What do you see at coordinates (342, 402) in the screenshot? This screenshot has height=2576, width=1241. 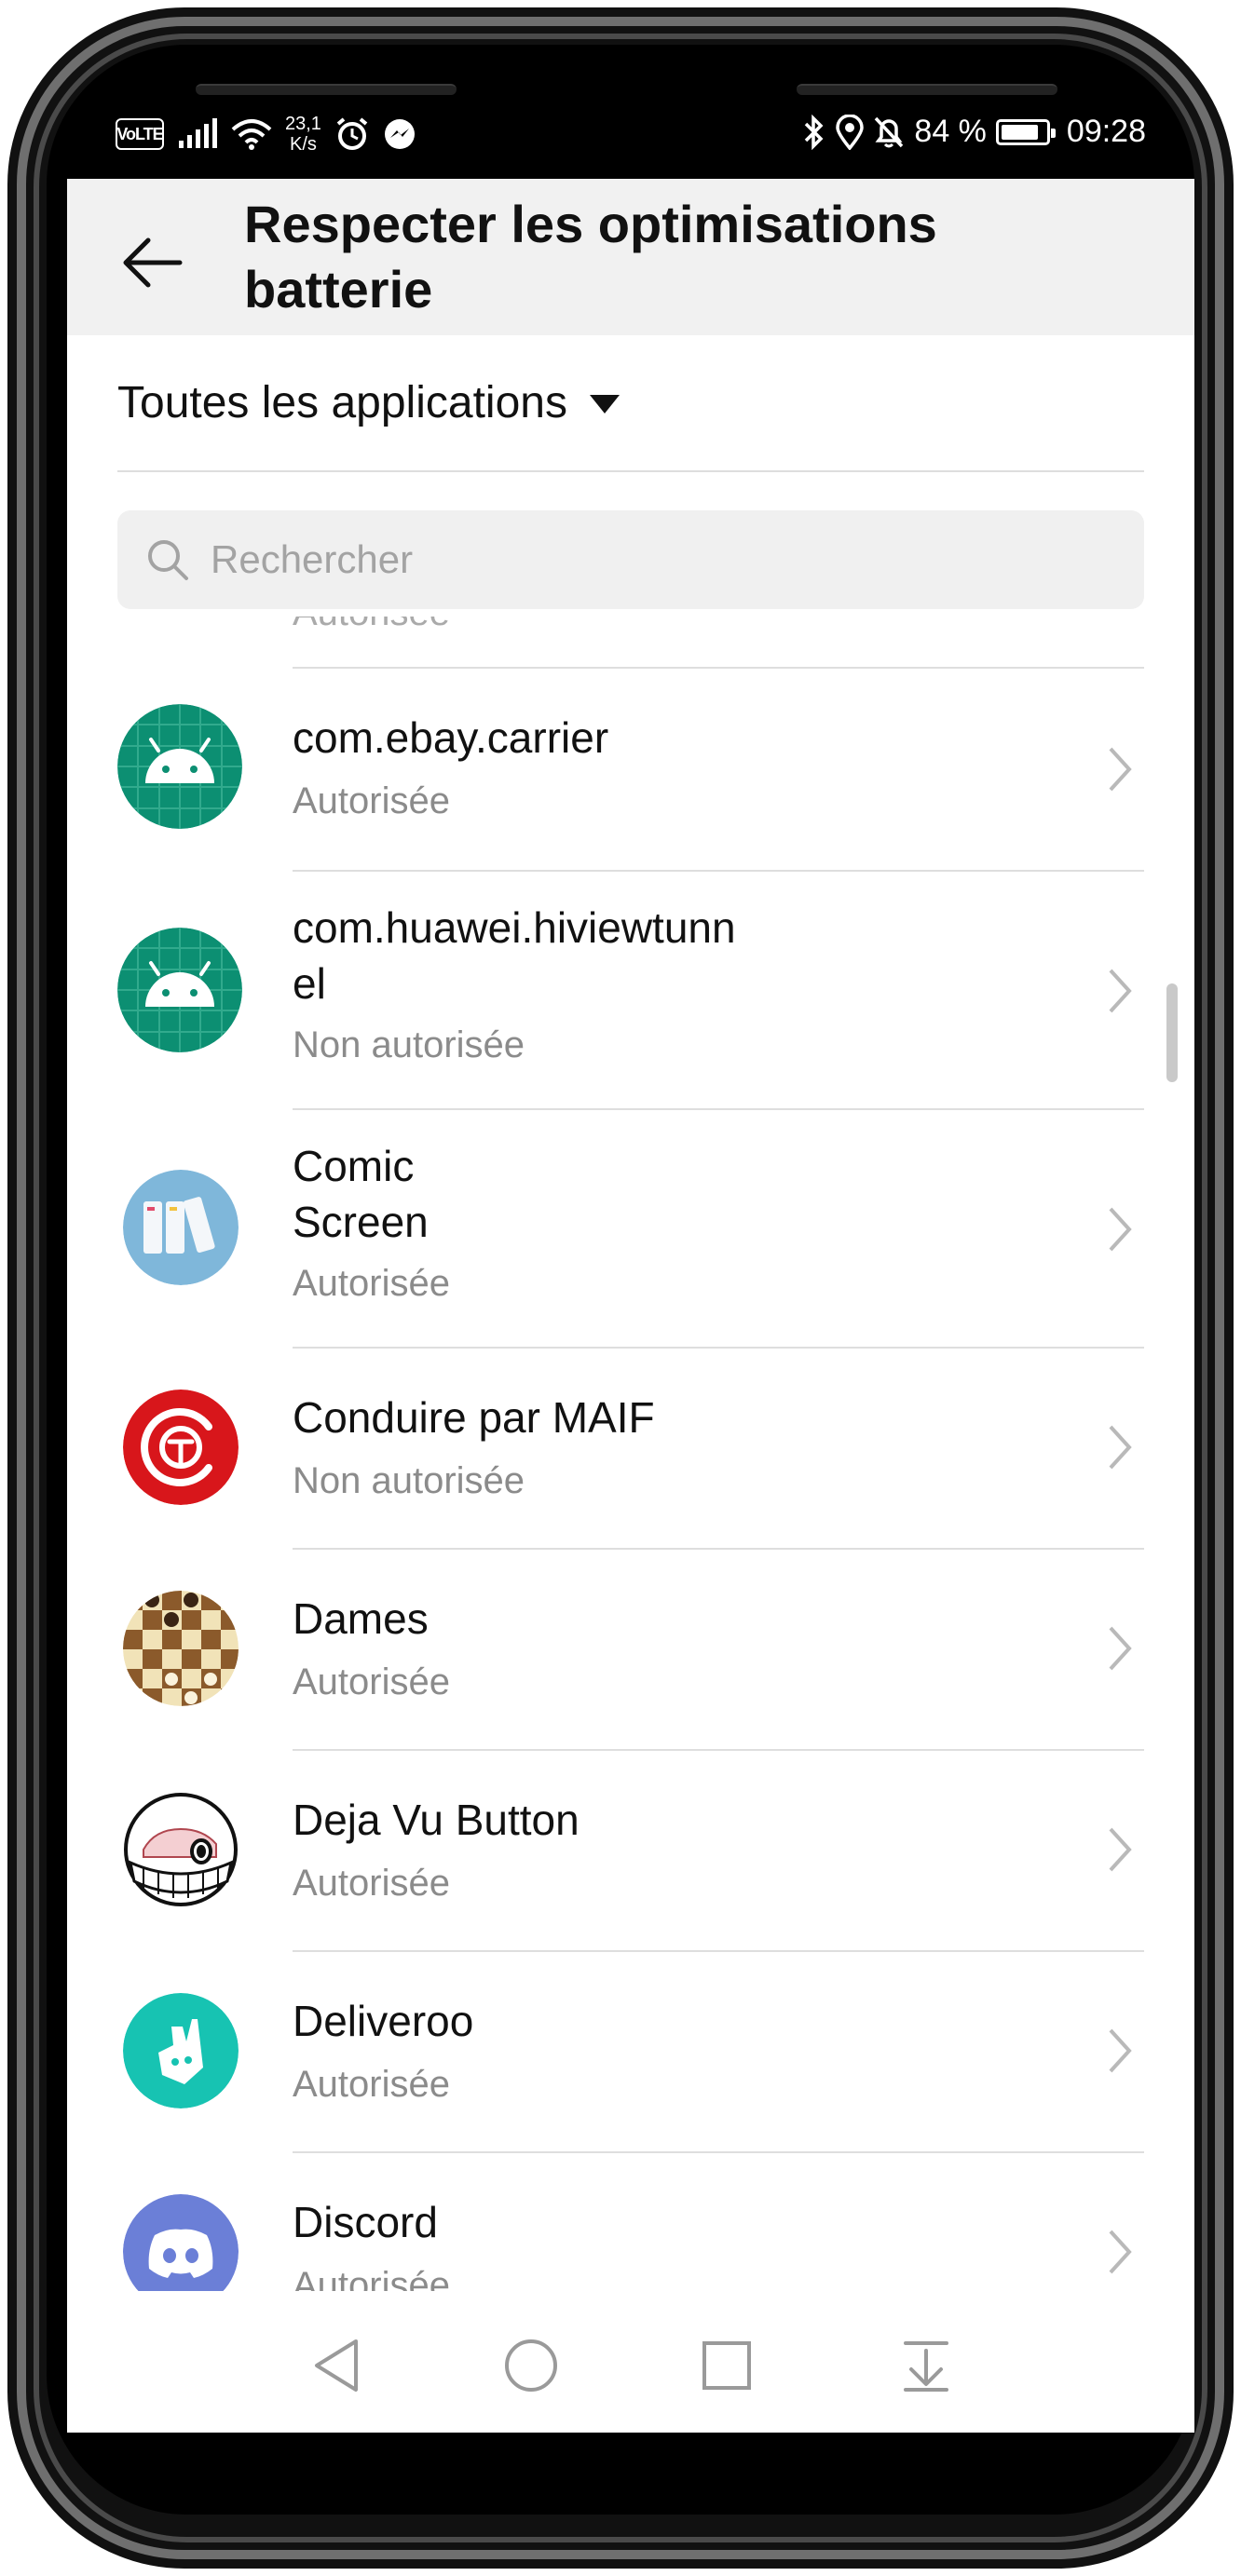 I see `filter-label: Toutes les applications` at bounding box center [342, 402].